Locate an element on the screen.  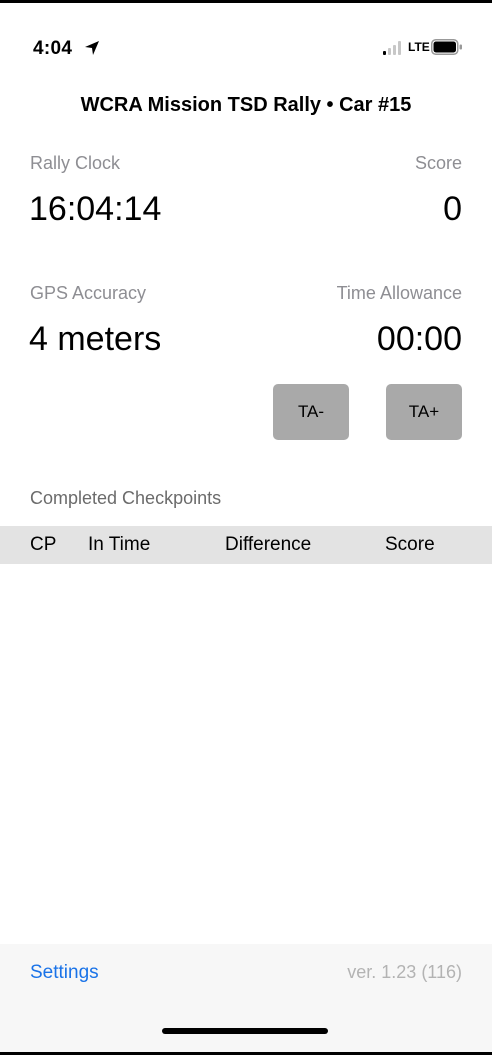
rally-clock-value: 16:04:14 is located at coordinates (95, 209).